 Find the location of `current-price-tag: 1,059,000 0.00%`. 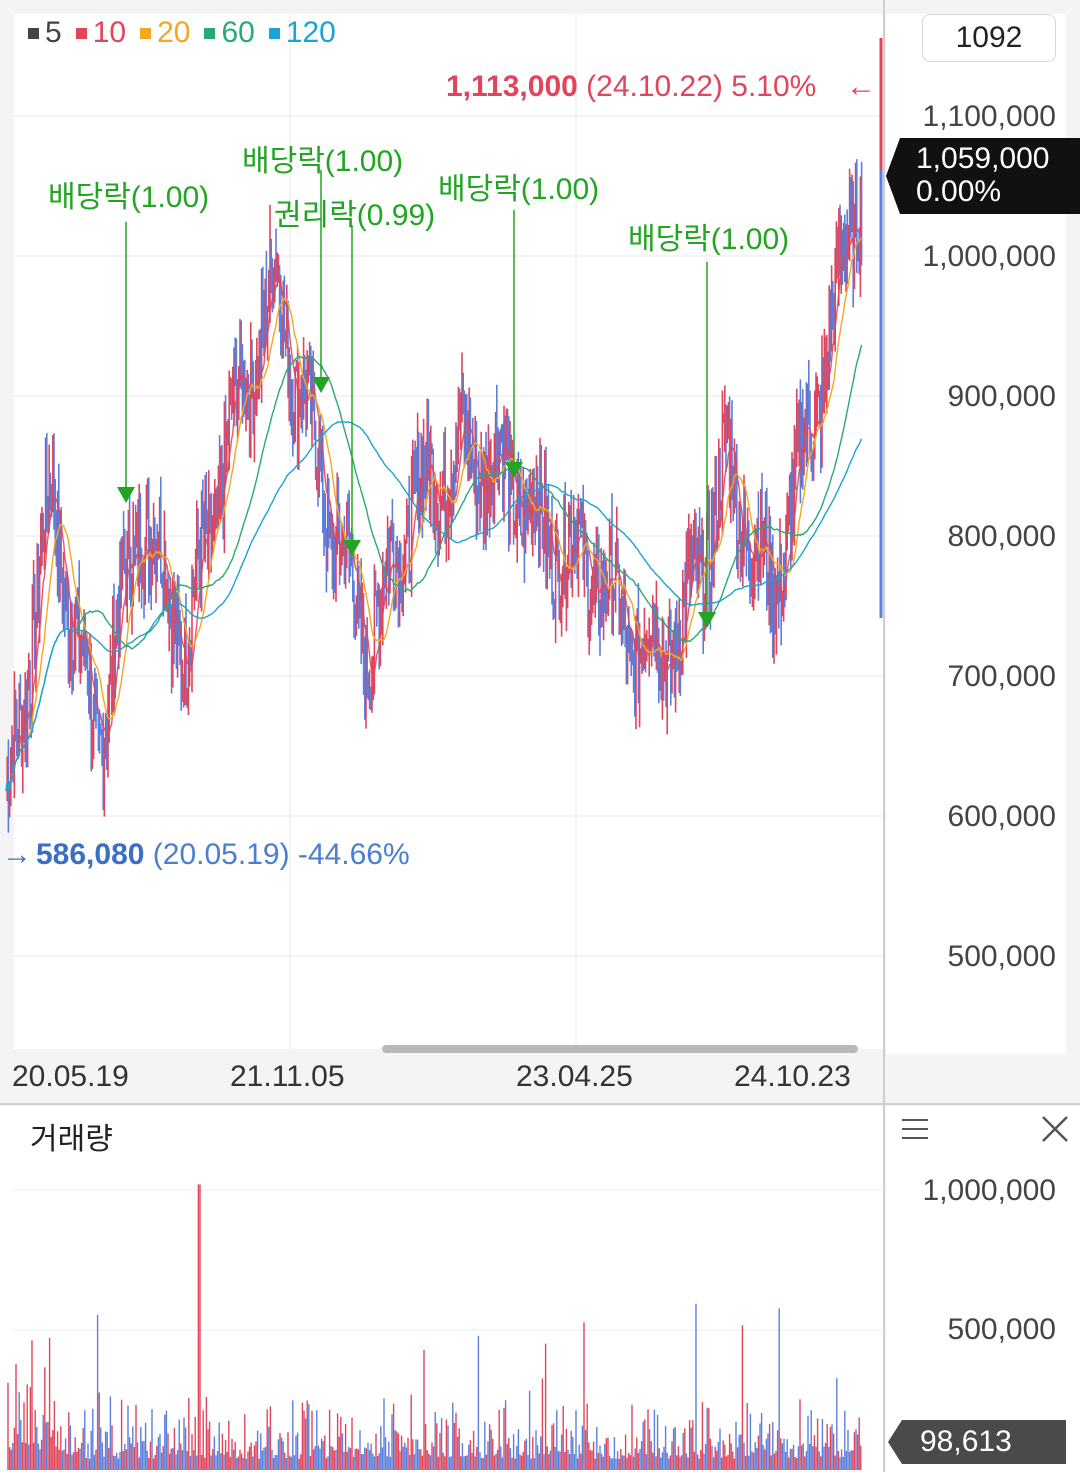

current-price-tag: 1,059,000 0.00% is located at coordinates (983, 176).